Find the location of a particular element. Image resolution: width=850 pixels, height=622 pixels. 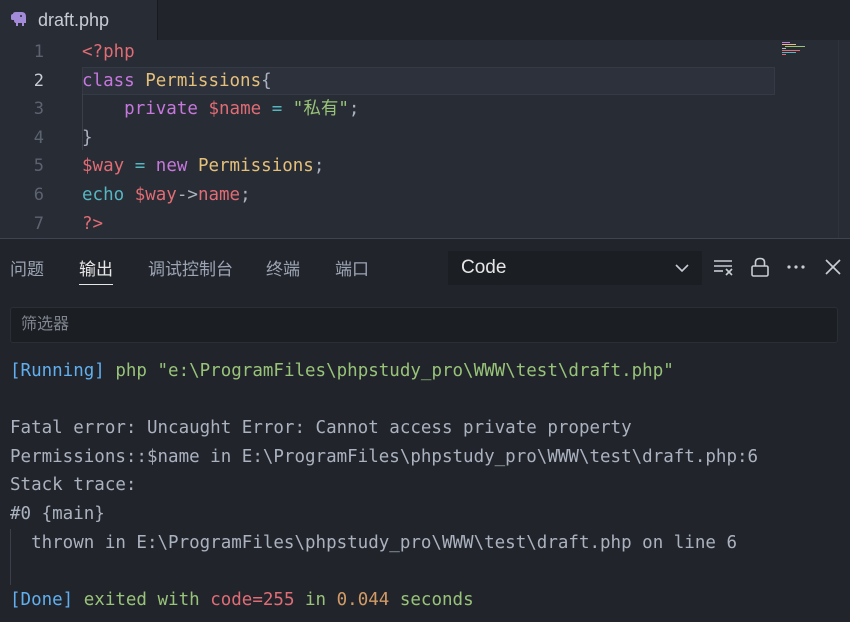

code-text: } is located at coordinates (87, 138).